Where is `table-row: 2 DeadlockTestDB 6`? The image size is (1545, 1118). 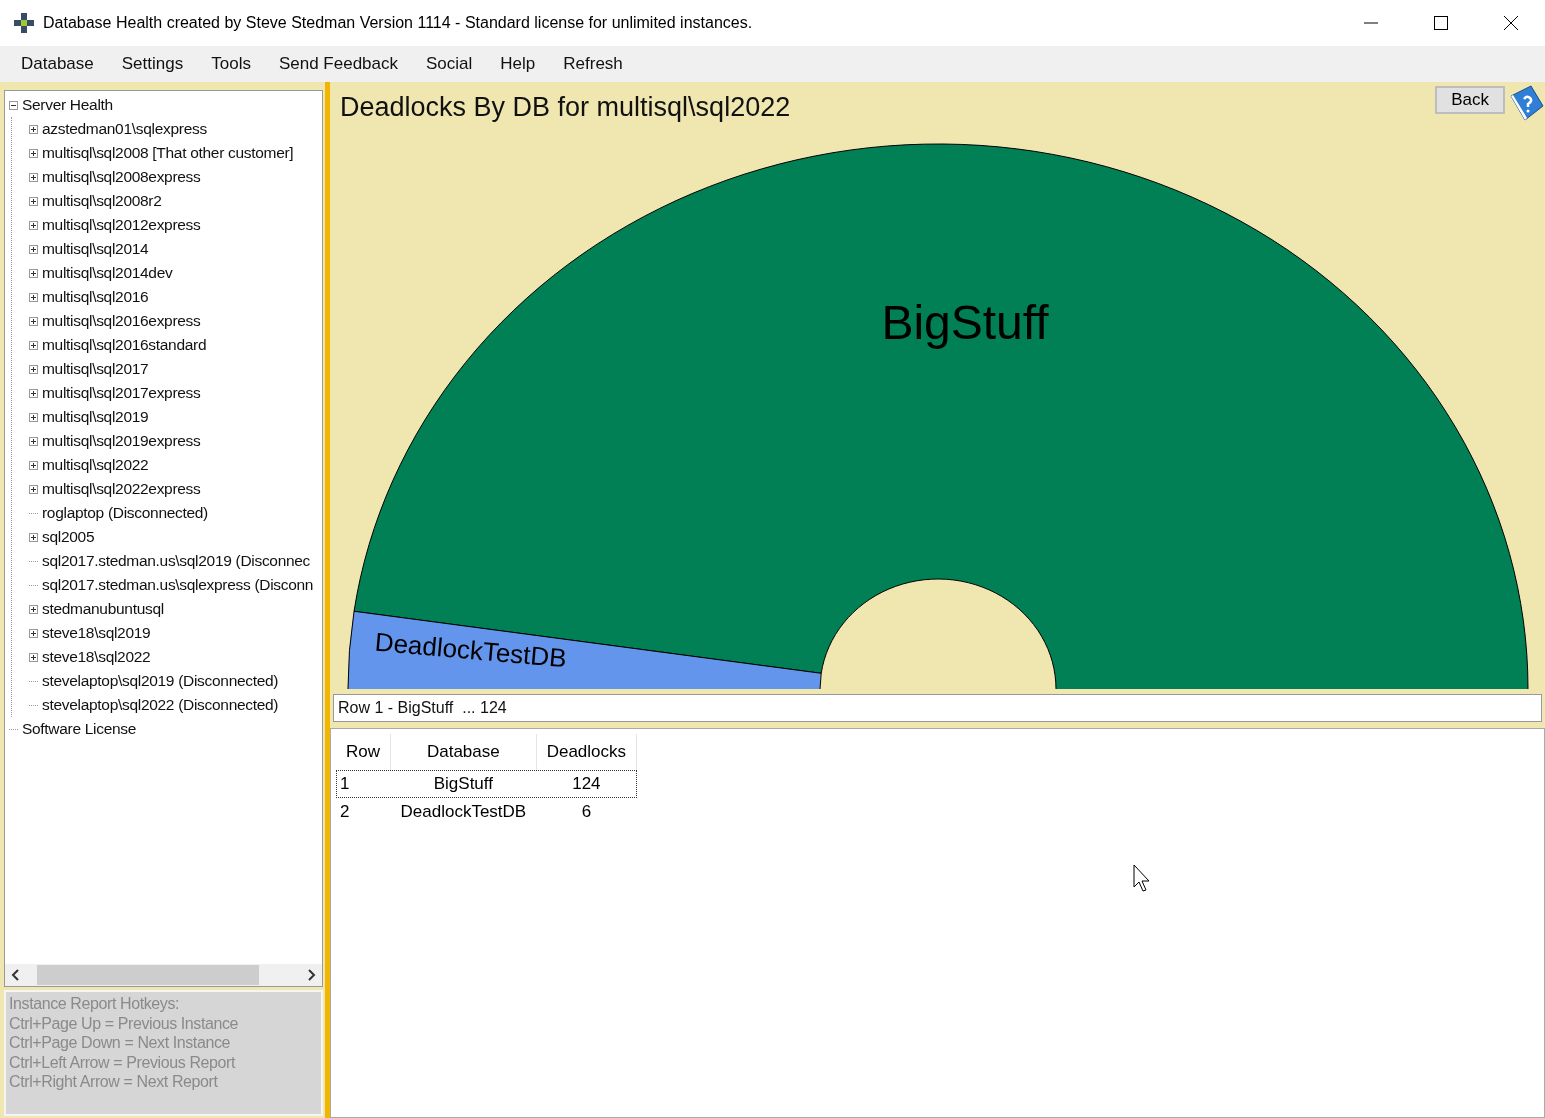 table-row: 2 DeadlockTestDB 6 is located at coordinates (486, 812).